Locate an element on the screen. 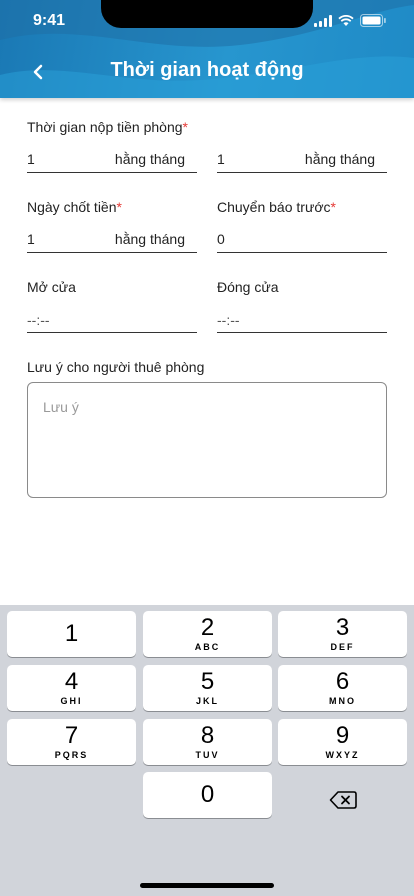 This screenshot has height=896, width=414. signal-icon is located at coordinates (323, 20).